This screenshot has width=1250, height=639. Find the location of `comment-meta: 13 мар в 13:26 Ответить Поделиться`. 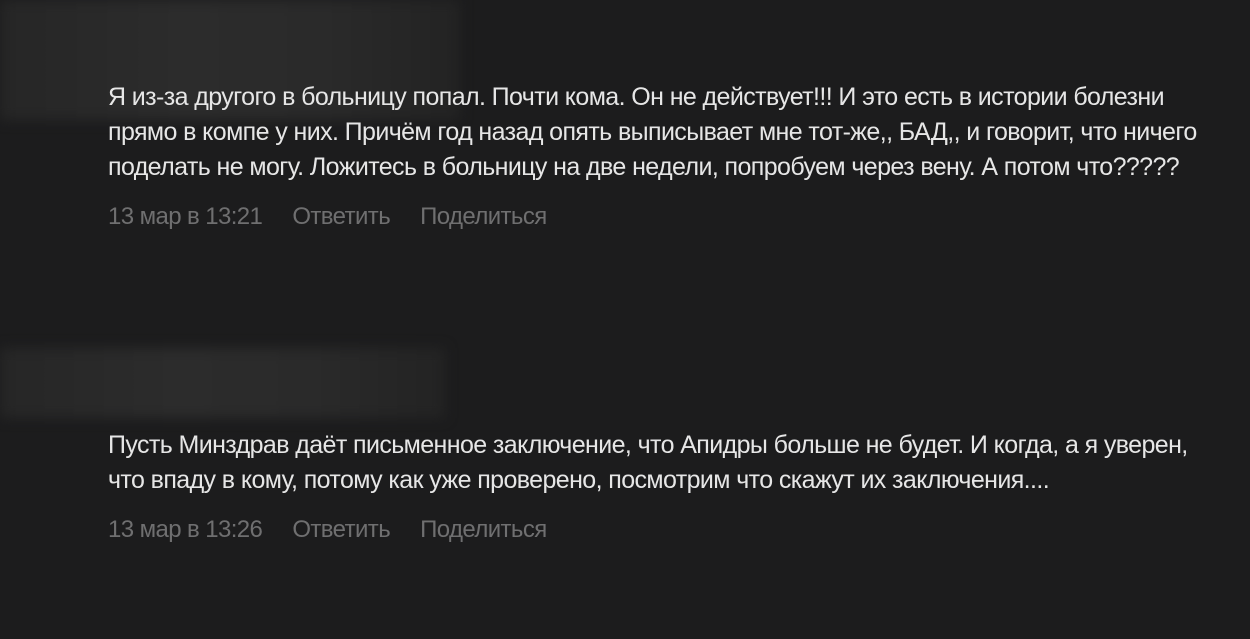

comment-meta: 13 мар в 13:26 Ответить Поделиться is located at coordinates (663, 530).